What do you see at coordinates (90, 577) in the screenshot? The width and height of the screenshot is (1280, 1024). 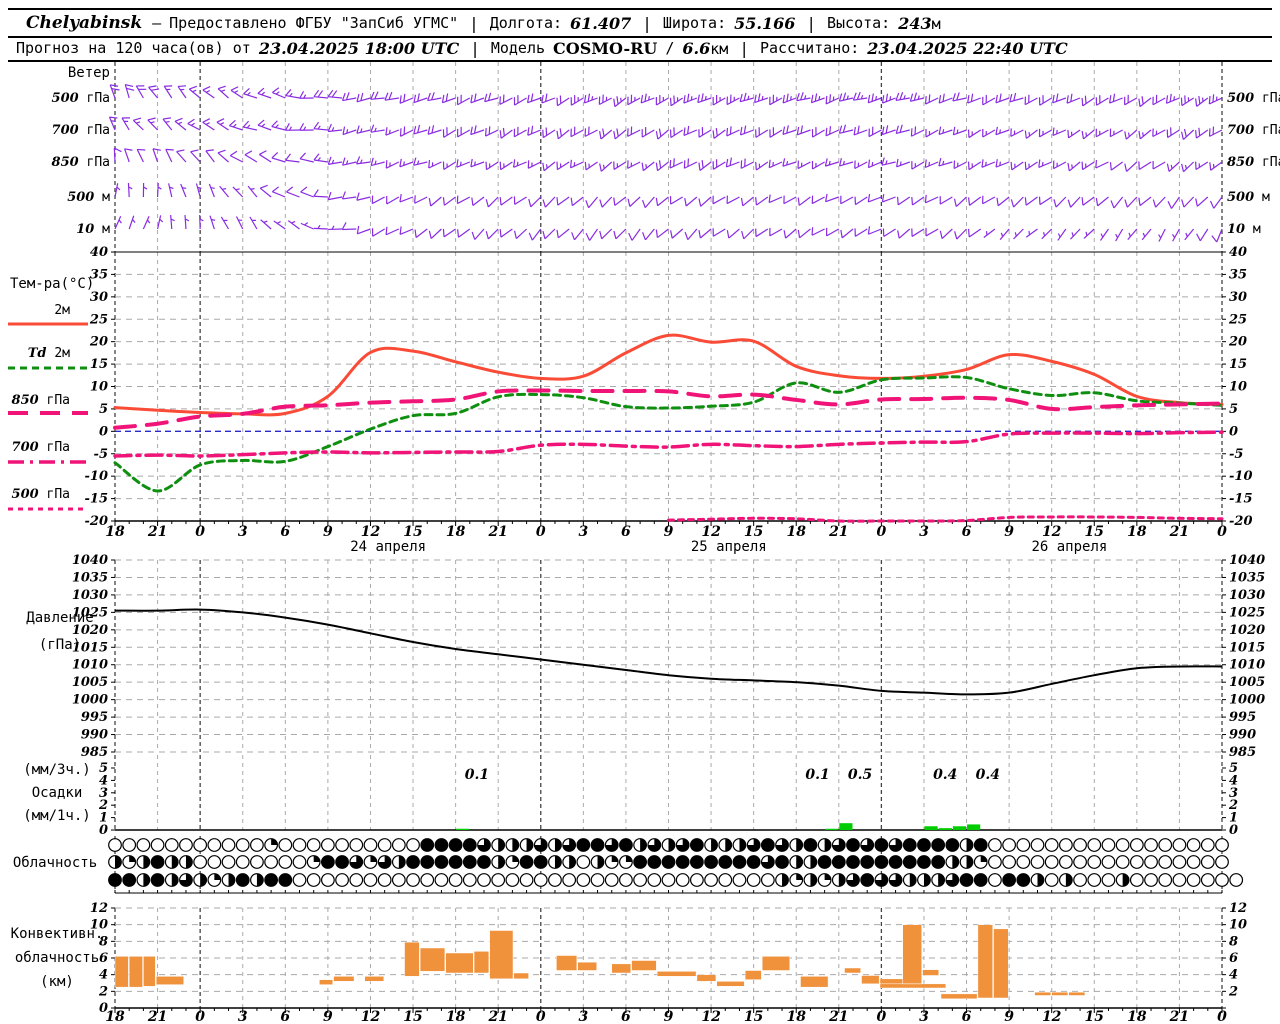 I see `ytick-label-left: 1035` at bounding box center [90, 577].